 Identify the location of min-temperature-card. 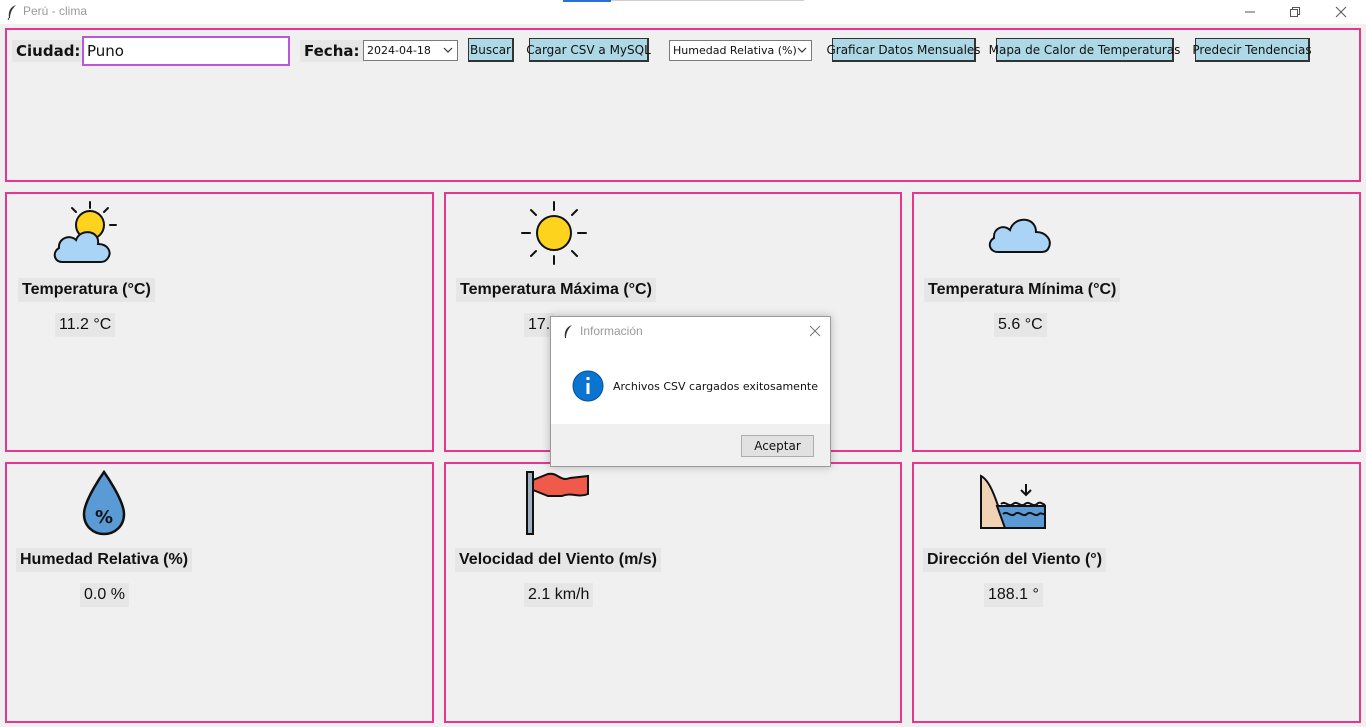
(1136, 322).